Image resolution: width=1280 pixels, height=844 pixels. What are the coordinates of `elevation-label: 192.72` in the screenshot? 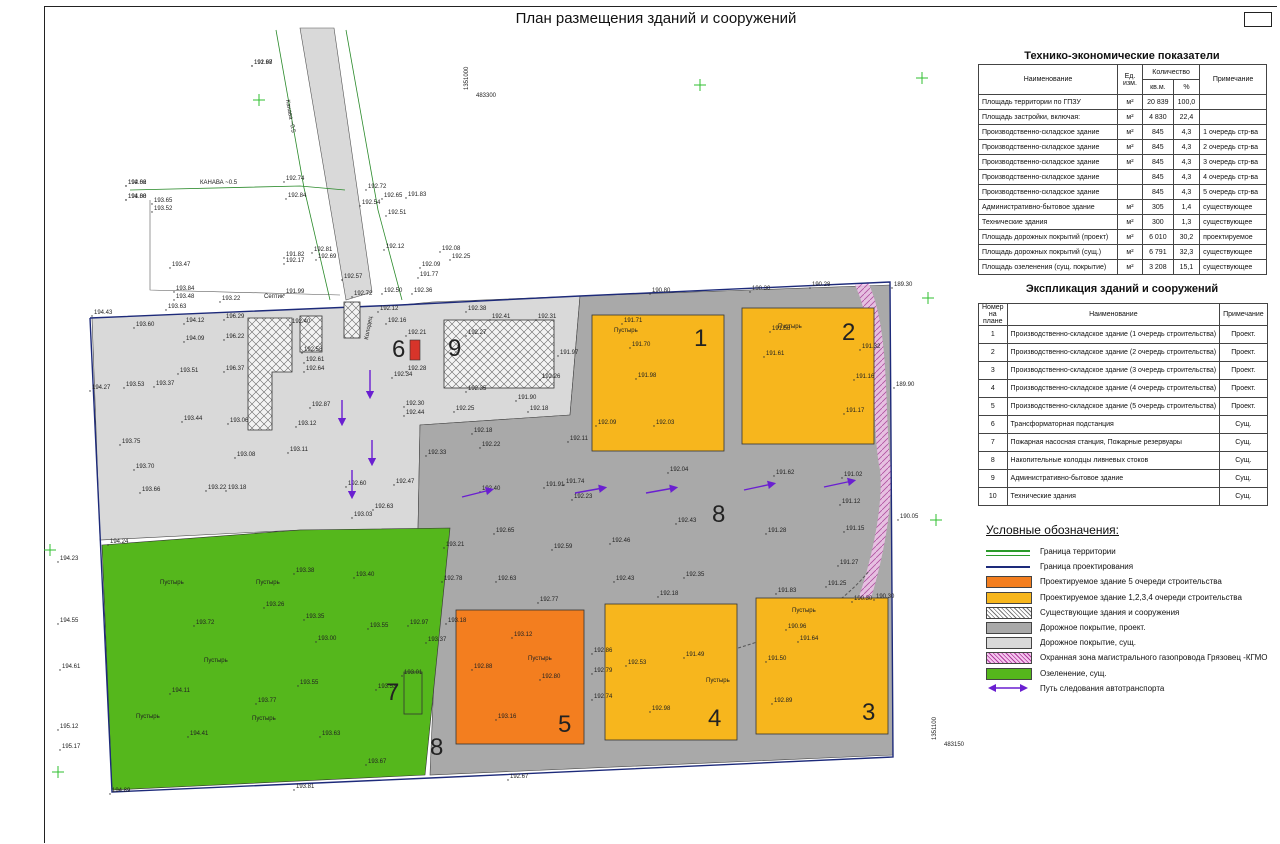 It's located at (363, 294).